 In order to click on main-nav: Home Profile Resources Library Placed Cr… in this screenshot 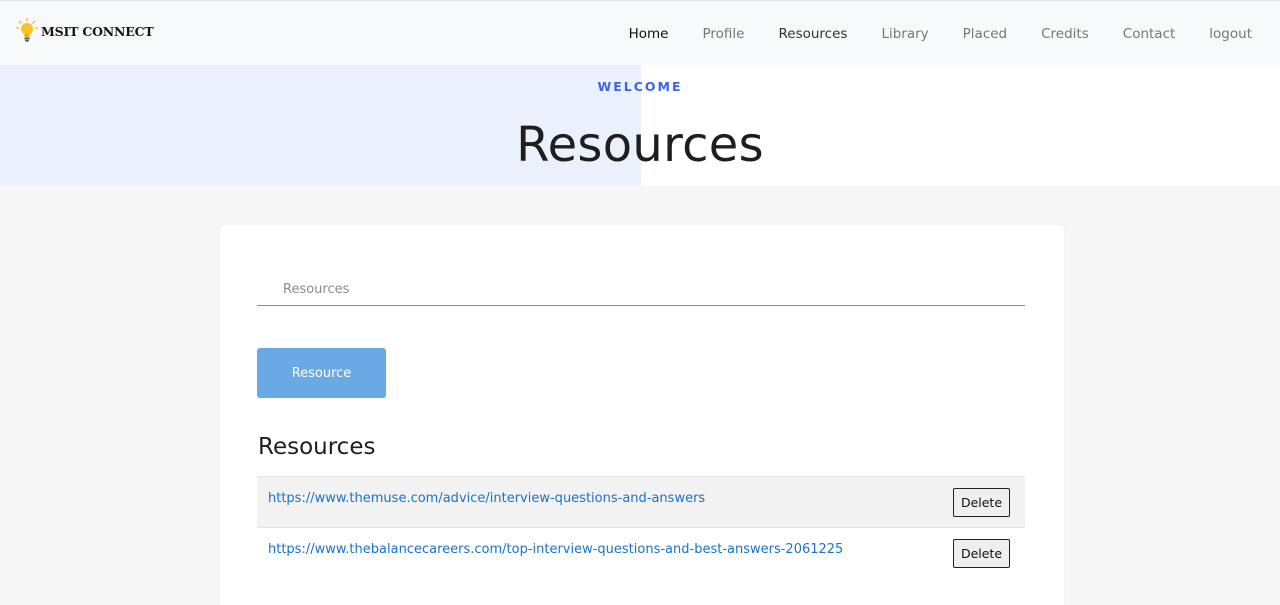, I will do `click(923, 33)`.